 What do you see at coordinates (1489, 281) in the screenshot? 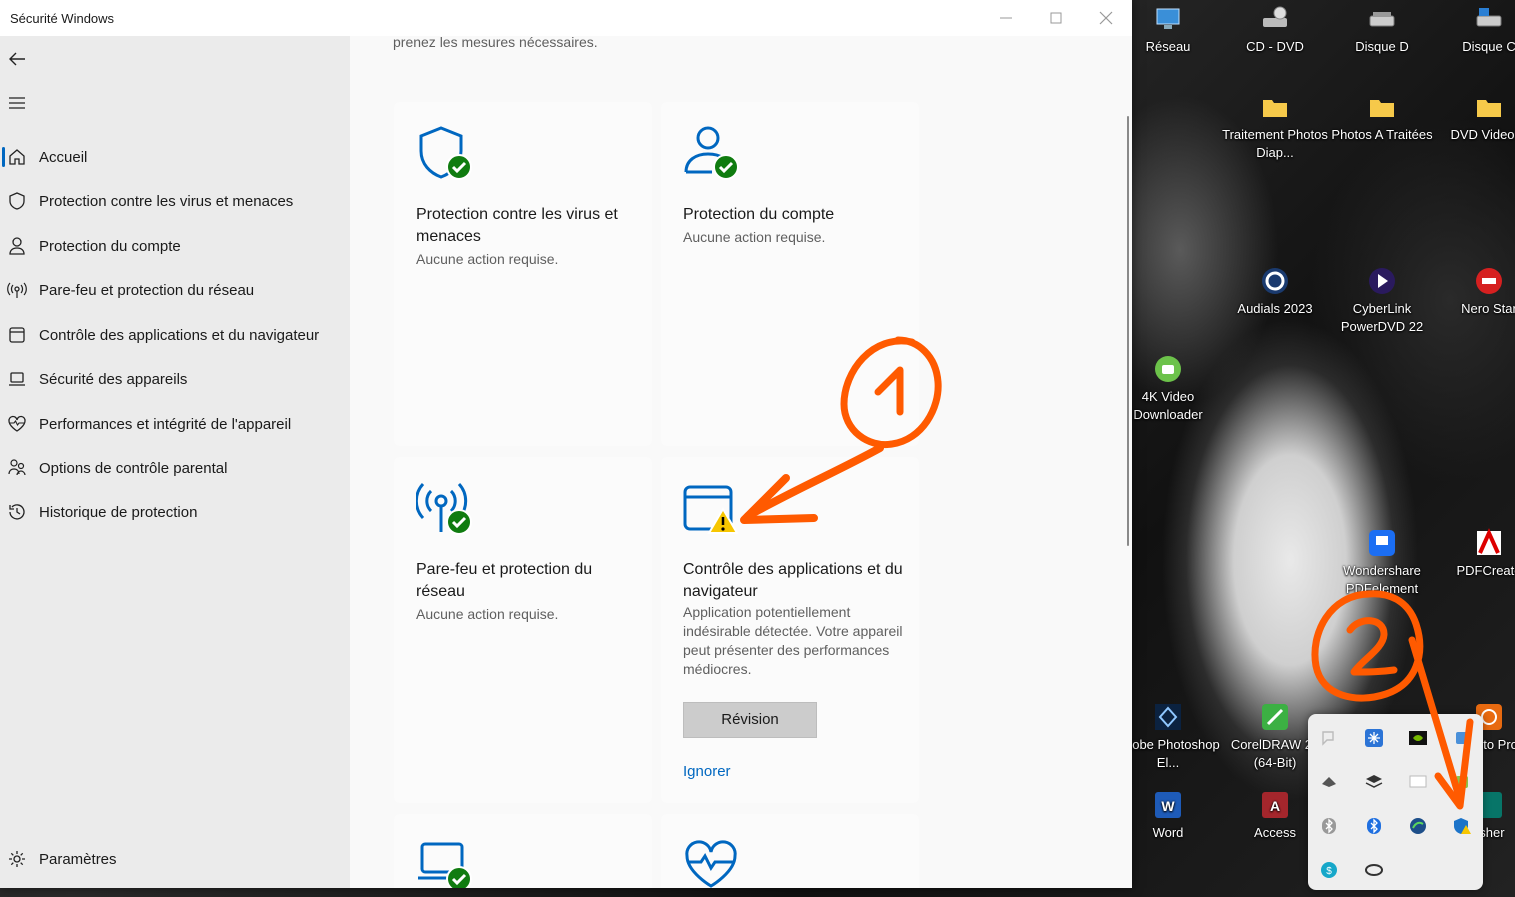
I see `nero-icon` at bounding box center [1489, 281].